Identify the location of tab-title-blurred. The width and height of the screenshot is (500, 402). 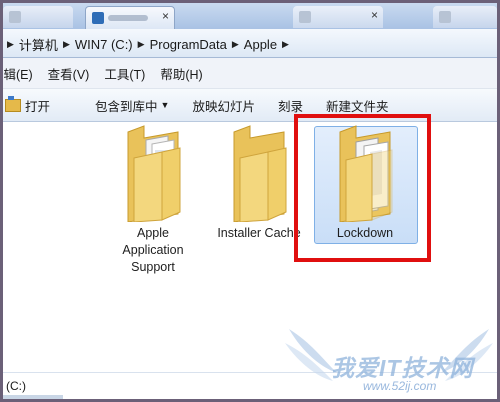
(128, 18).